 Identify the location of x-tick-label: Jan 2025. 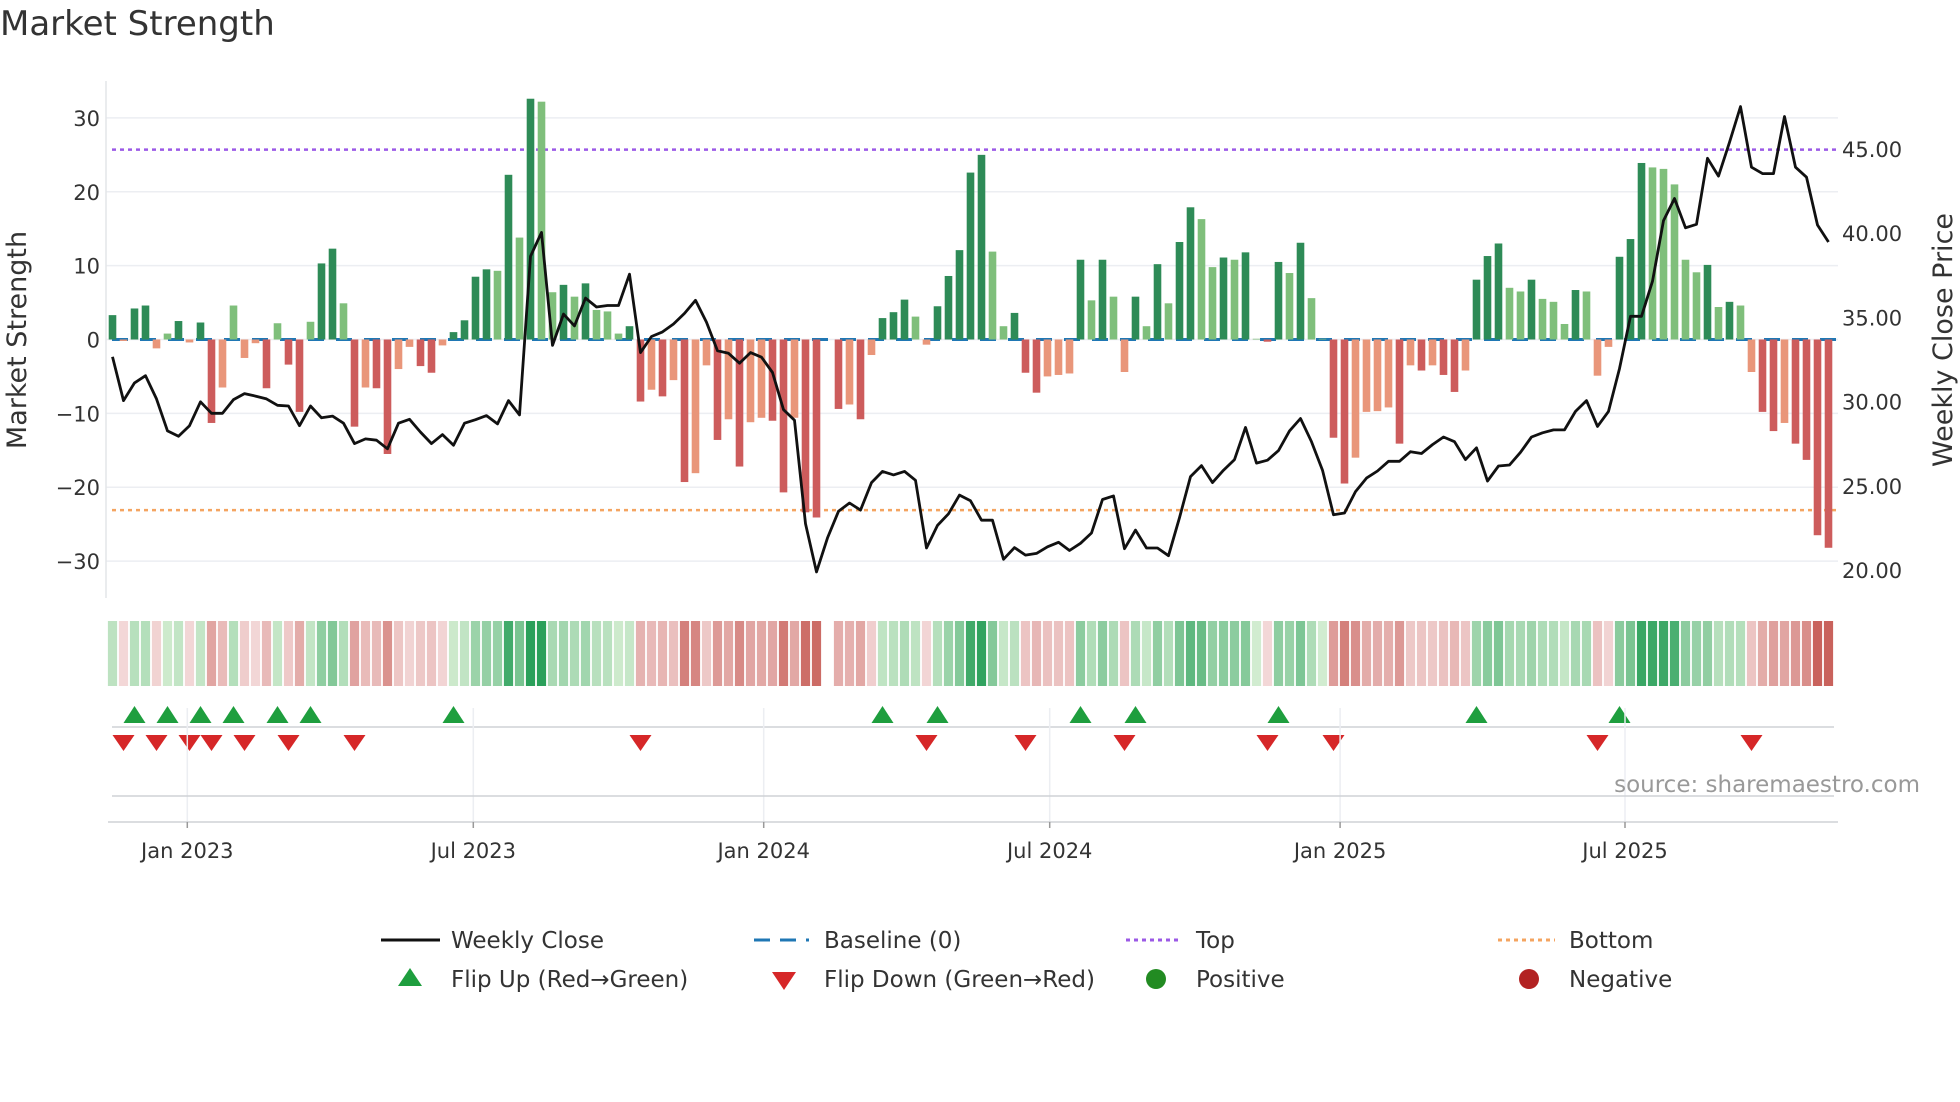
(1339, 851).